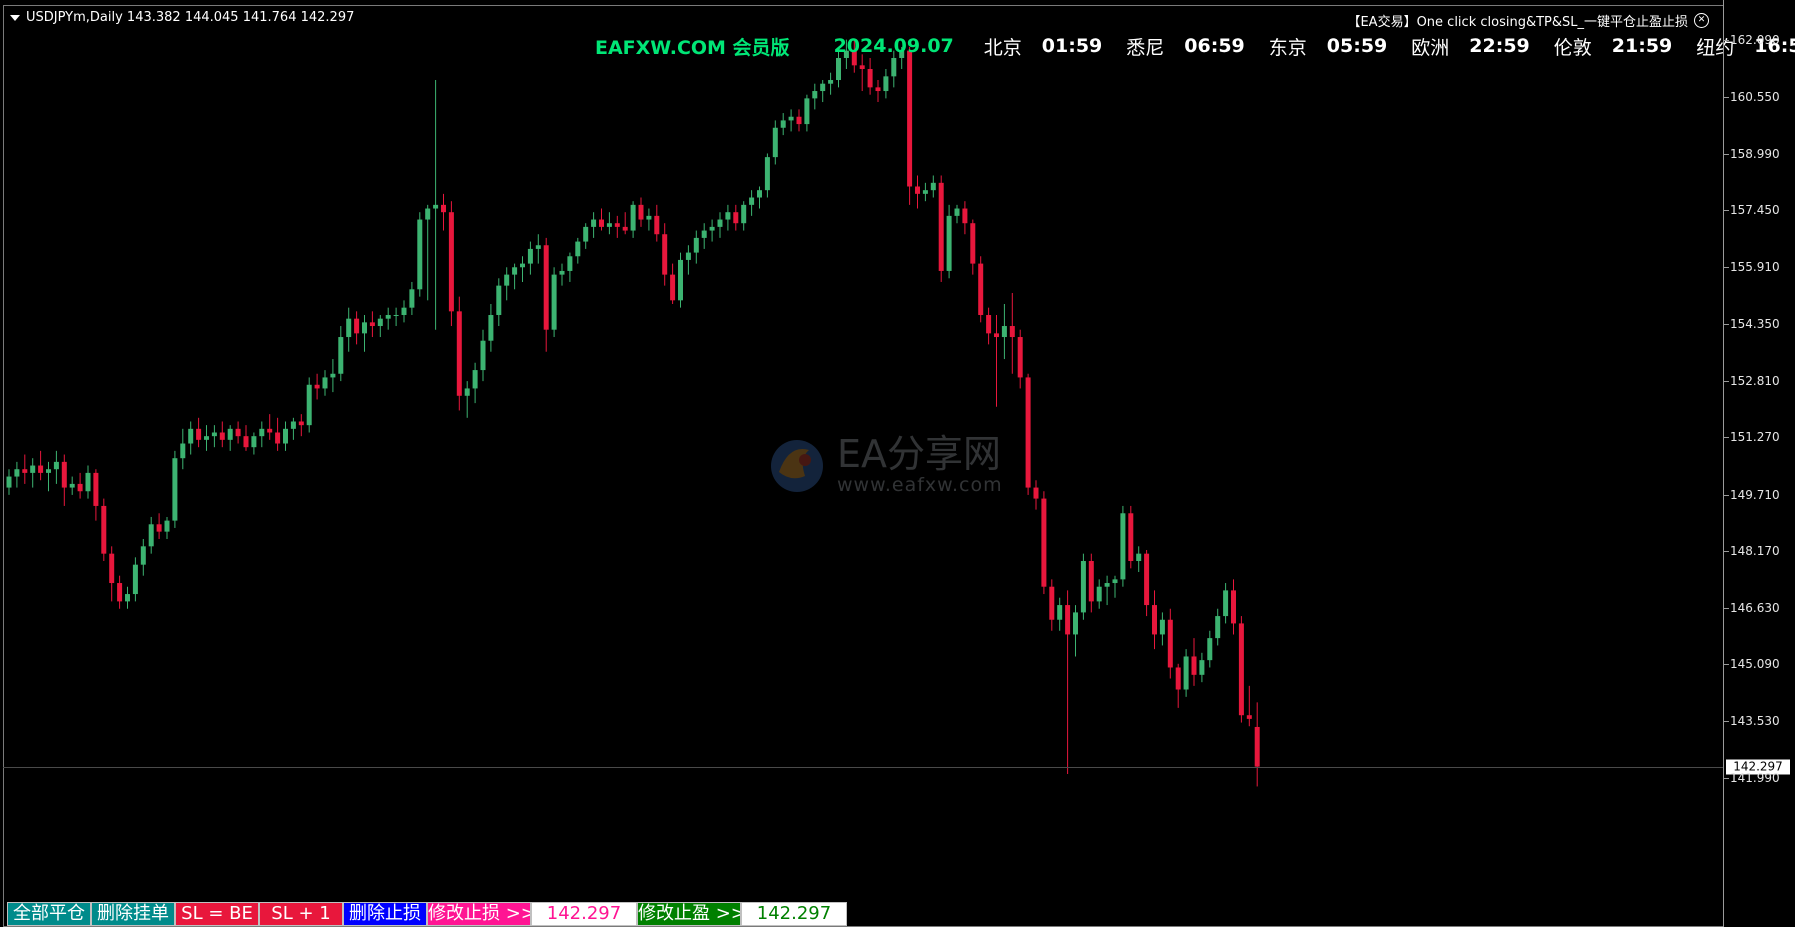  I want to click on modify-tp-button: 修改止盈 >>, so click(689, 914).